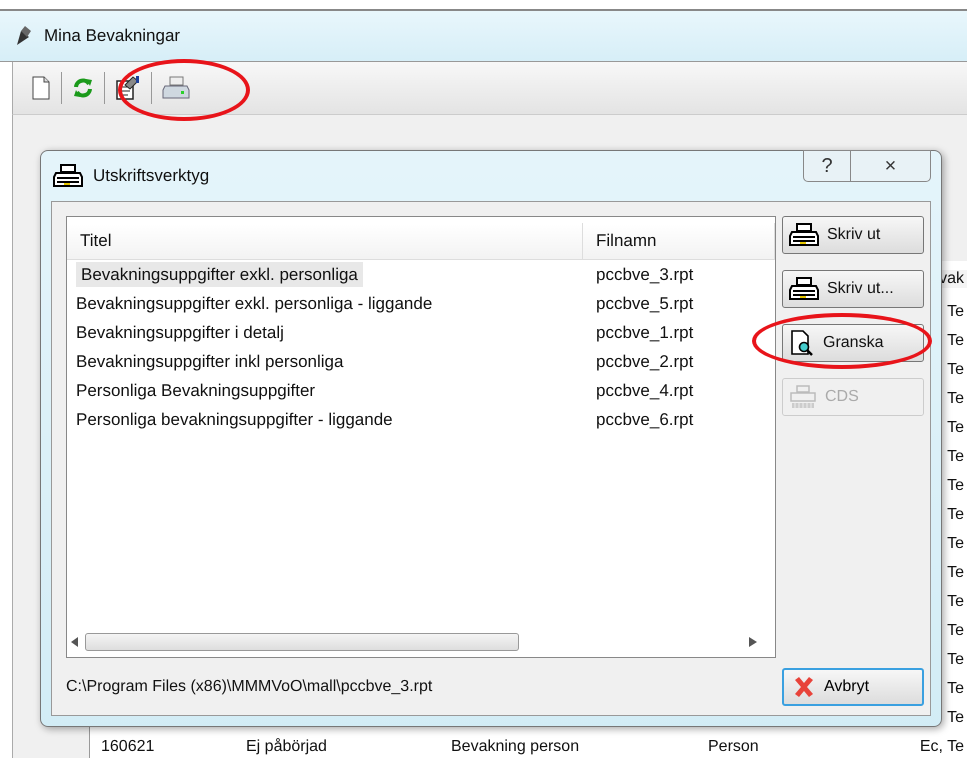  What do you see at coordinates (128, 88) in the screenshot?
I see `form-edit-icon` at bounding box center [128, 88].